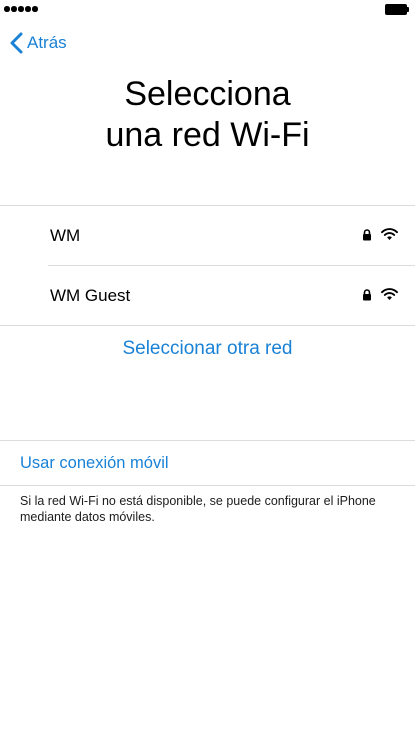  I want to click on battery-icon, so click(397, 9).